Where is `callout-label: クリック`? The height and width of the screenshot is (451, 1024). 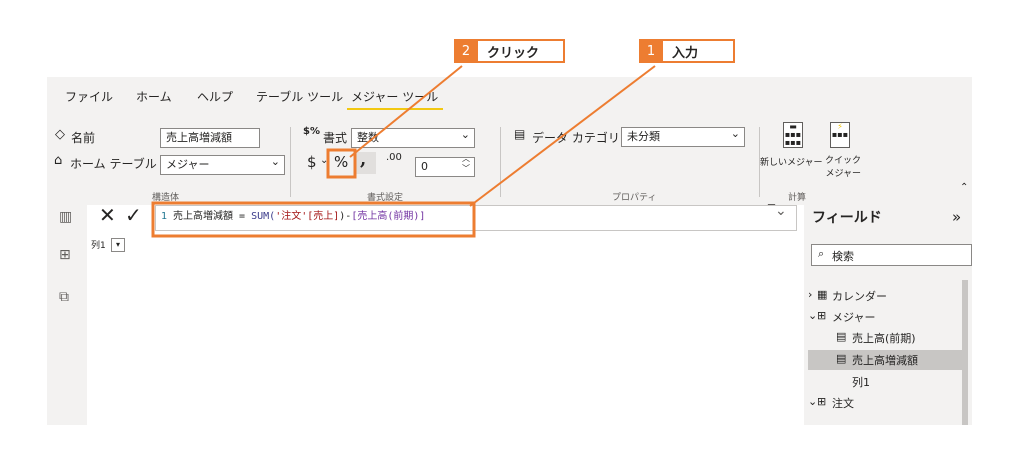 callout-label: クリック is located at coordinates (513, 53).